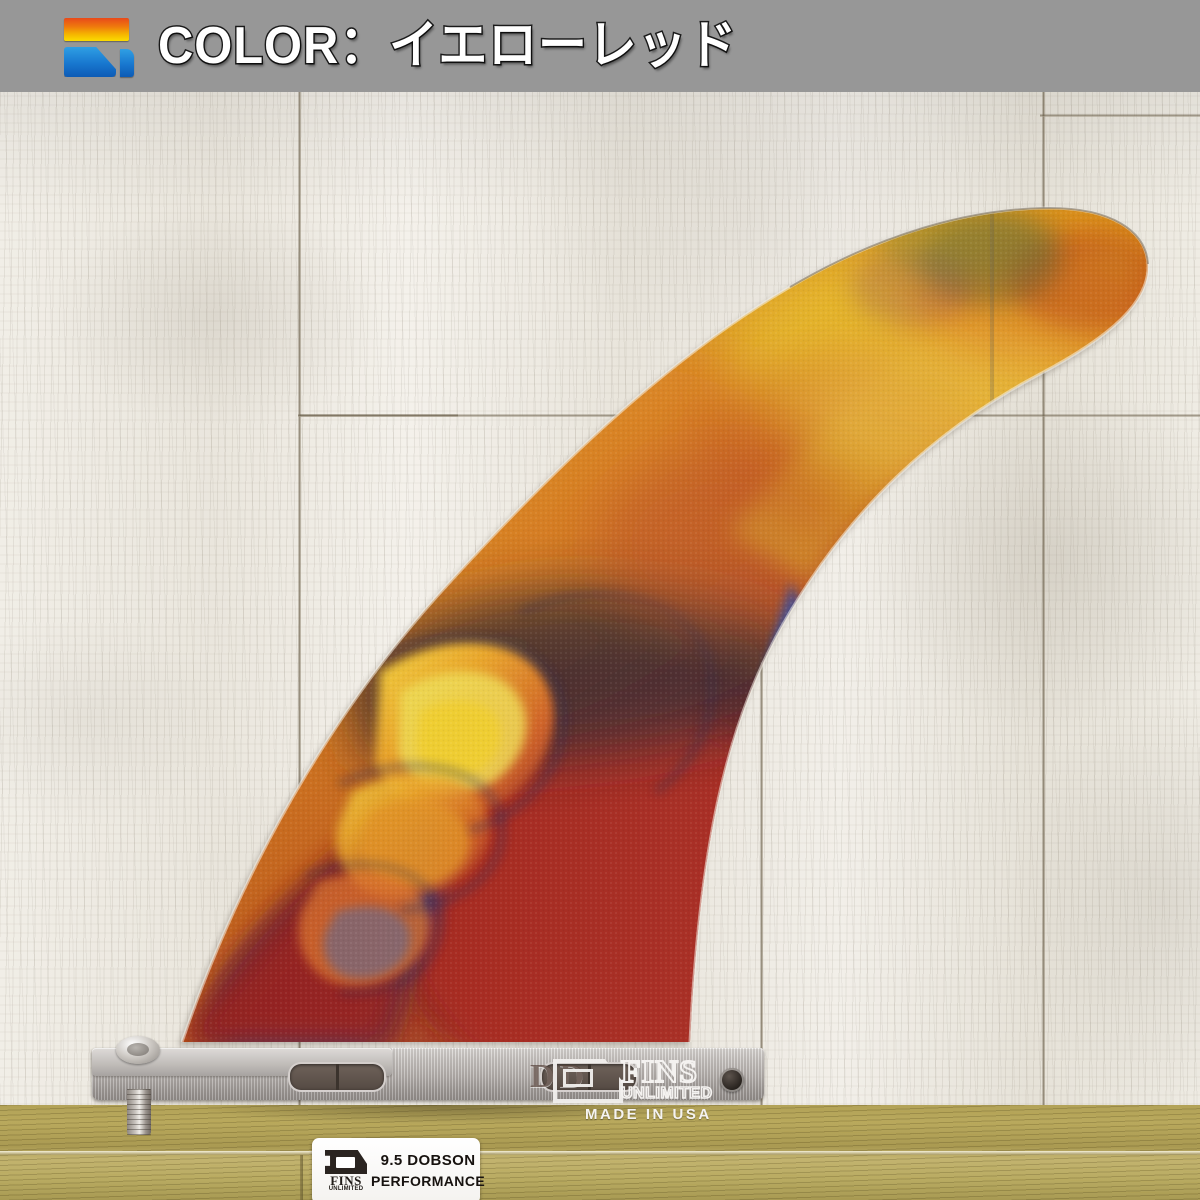 Image resolution: width=1200 pixels, height=1200 pixels. What do you see at coordinates (346, 1189) in the screenshot?
I see `sticker-brand-subtext: UNLIMITED` at bounding box center [346, 1189].